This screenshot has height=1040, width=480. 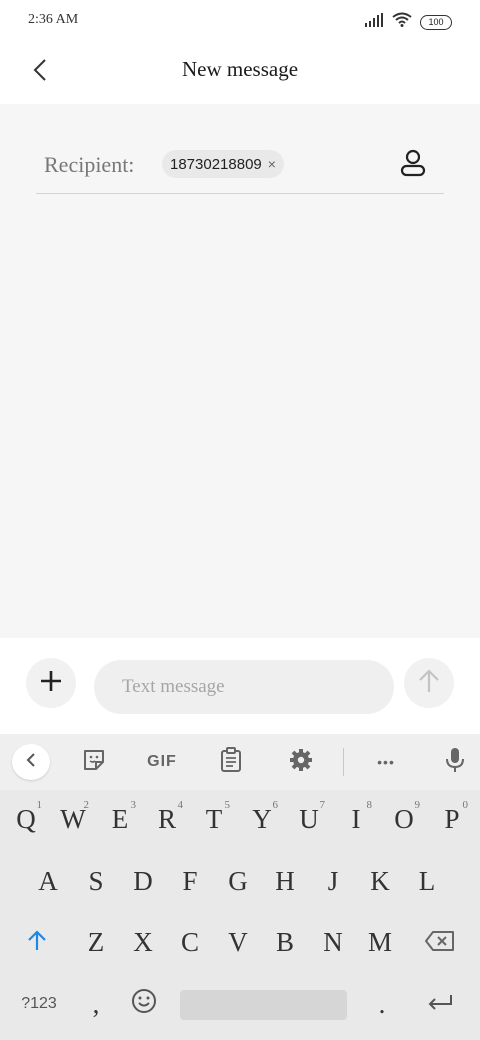 What do you see at coordinates (190, 881) in the screenshot?
I see `key-f: F` at bounding box center [190, 881].